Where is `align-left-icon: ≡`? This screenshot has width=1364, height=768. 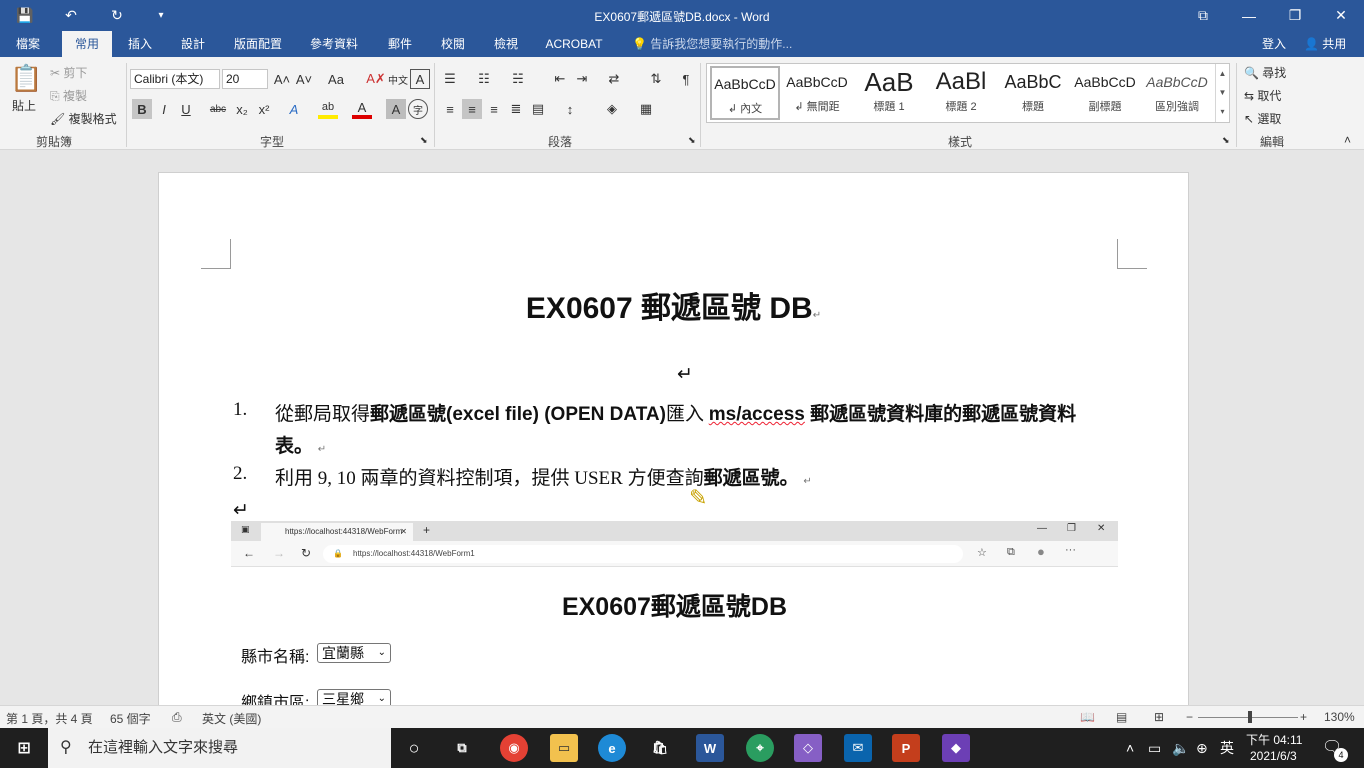
align-left-icon: ≡ is located at coordinates (450, 109).